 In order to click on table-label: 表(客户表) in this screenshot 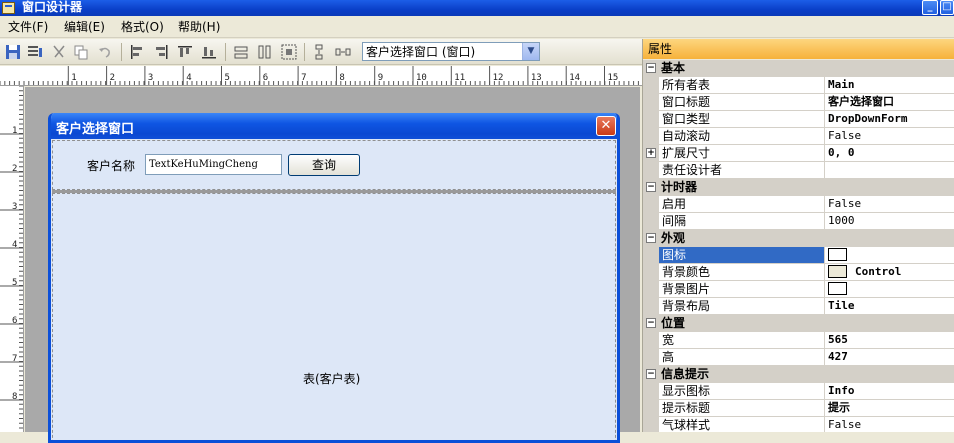, I will do `click(332, 379)`.